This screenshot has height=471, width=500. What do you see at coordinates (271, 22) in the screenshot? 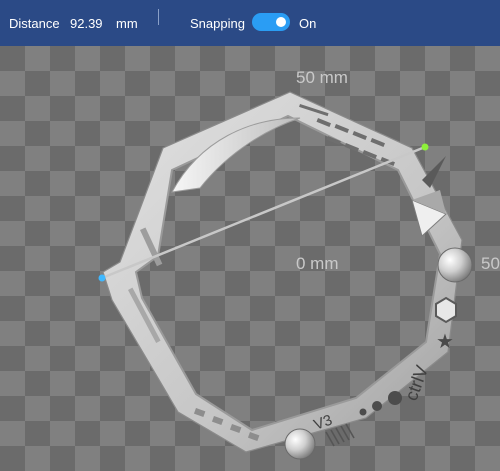
I see `snapping-toggle` at bounding box center [271, 22].